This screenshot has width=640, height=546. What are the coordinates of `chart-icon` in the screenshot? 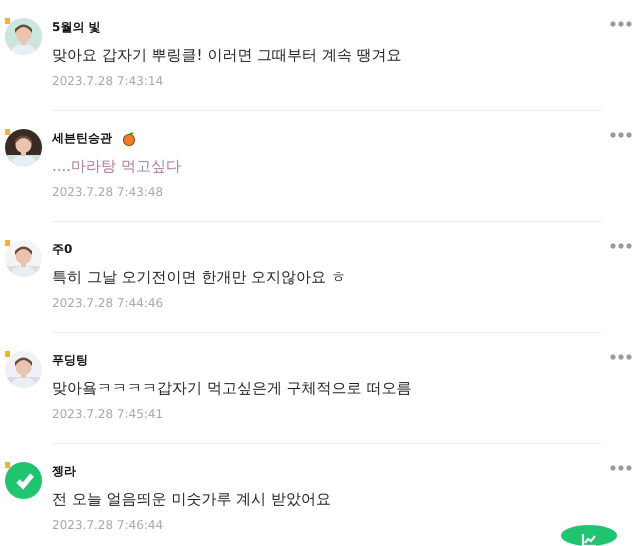 It's located at (589, 539).